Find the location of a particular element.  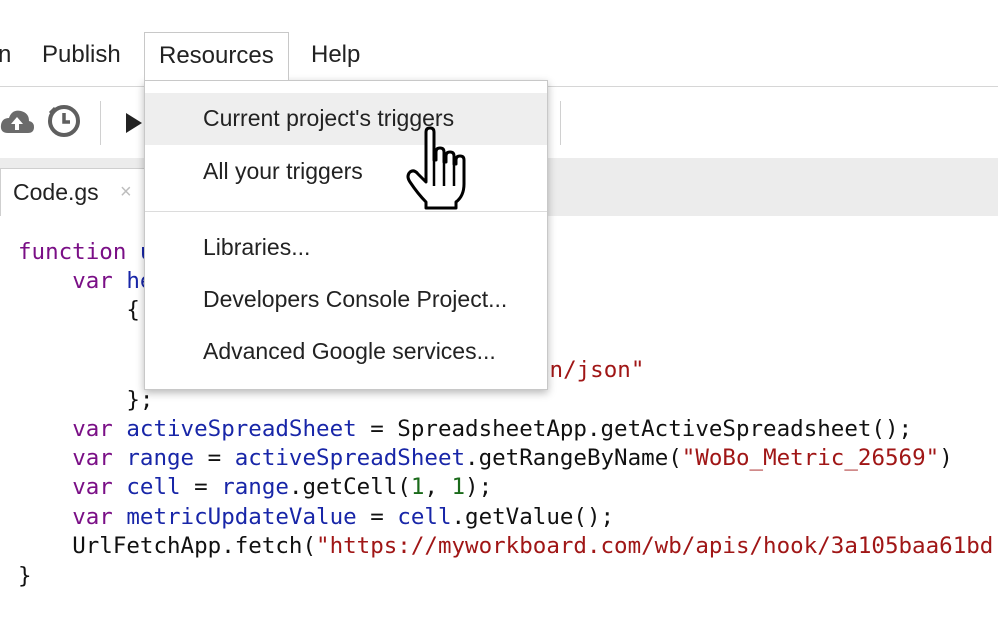

code-line: function u is located at coordinates (85, 252).